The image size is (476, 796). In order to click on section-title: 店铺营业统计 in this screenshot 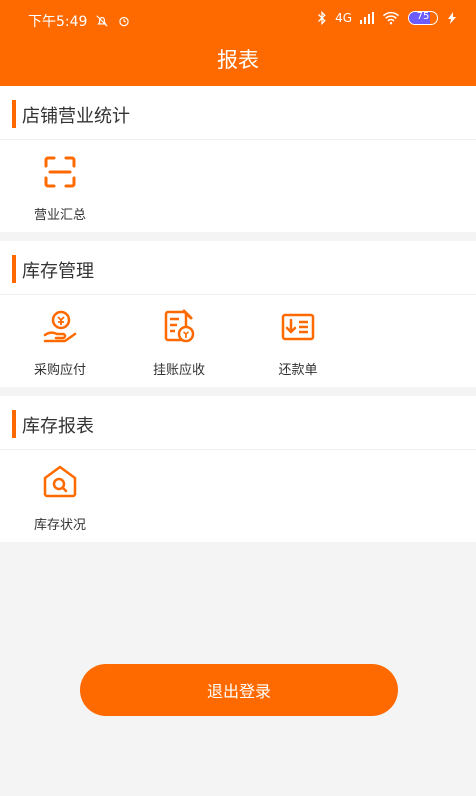, I will do `click(76, 116)`.